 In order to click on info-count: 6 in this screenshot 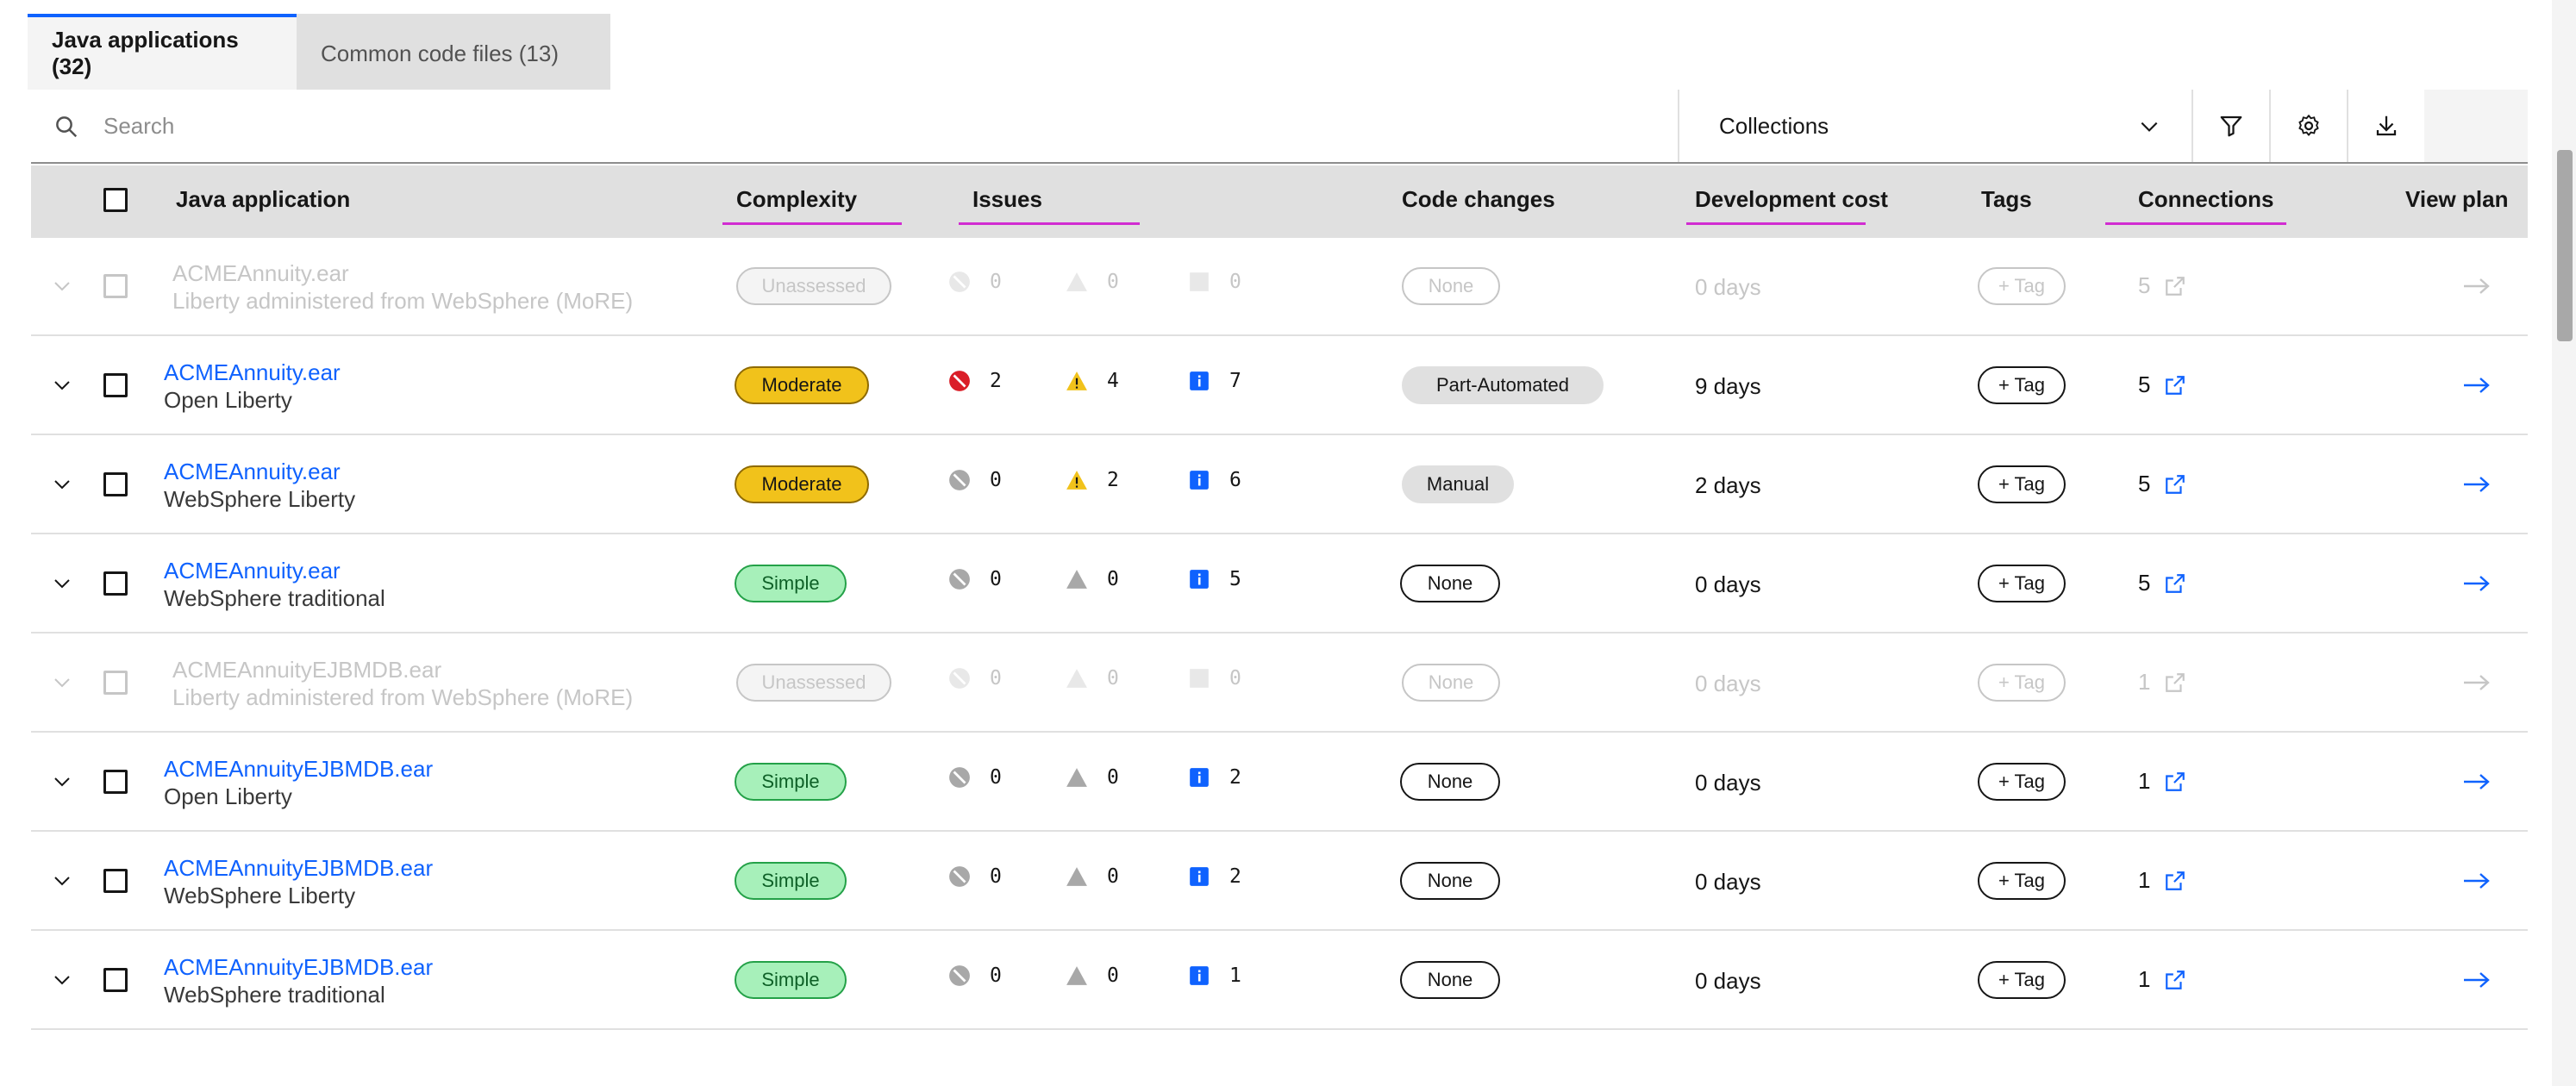, I will do `click(1235, 480)`.